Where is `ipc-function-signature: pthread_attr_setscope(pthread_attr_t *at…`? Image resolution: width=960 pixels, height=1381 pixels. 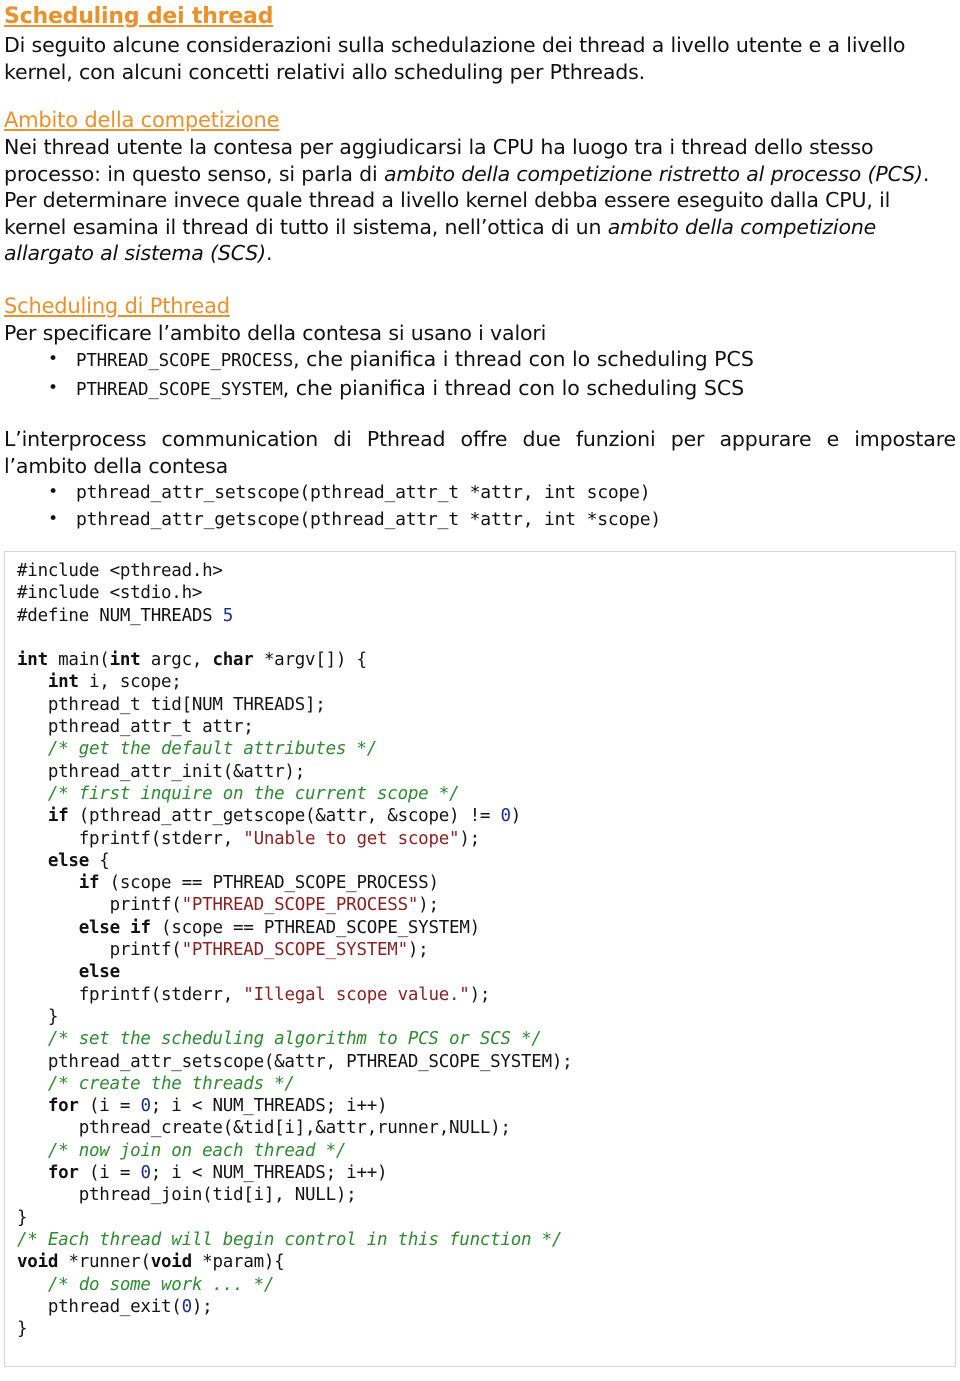
ipc-function-signature: pthread_attr_setscope(pthread_attr_t *at… is located at coordinates (363, 492).